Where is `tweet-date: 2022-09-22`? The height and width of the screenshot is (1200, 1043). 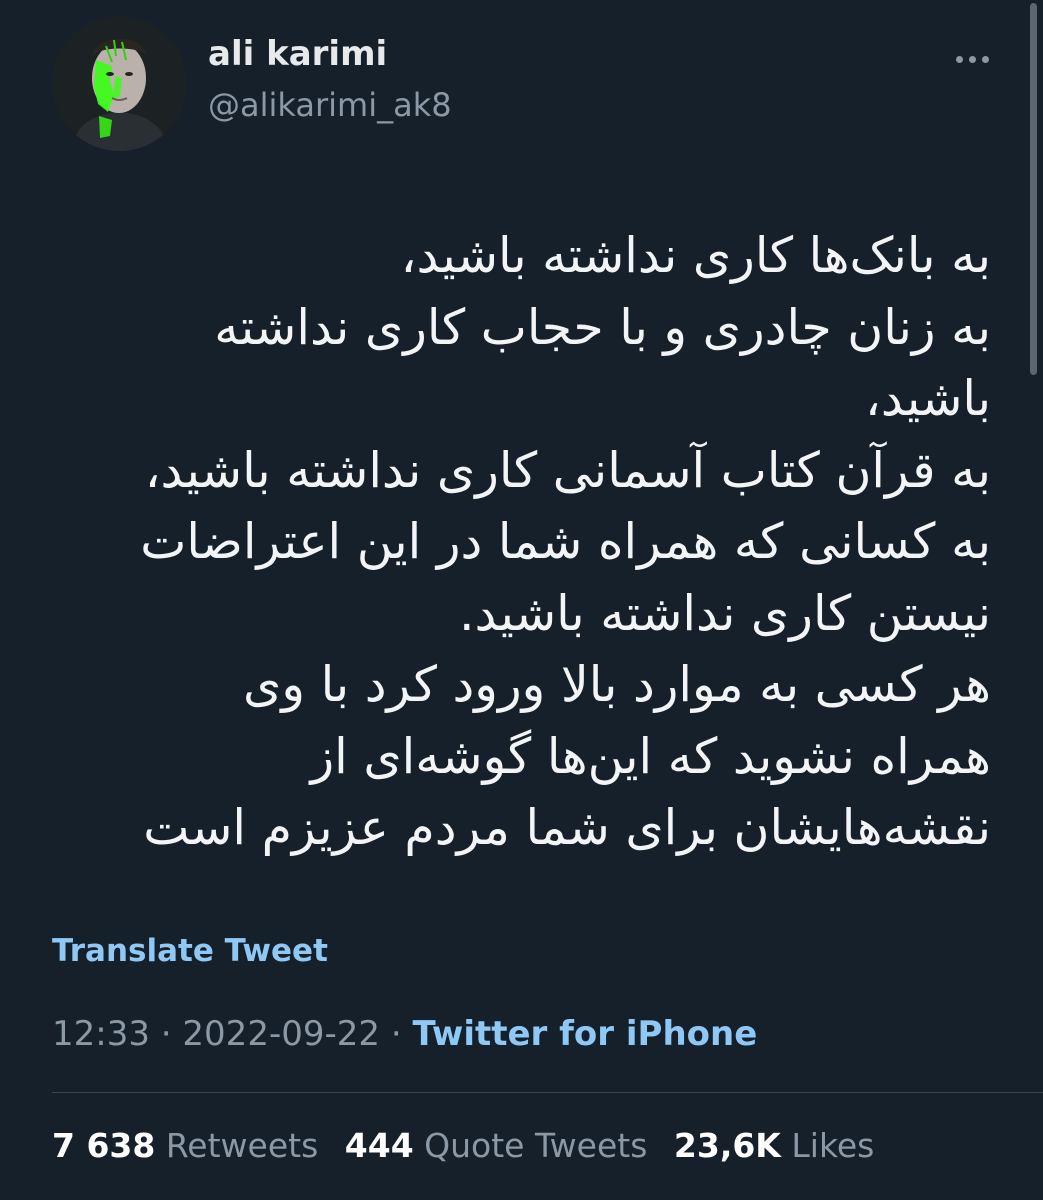 tweet-date: 2022-09-22 is located at coordinates (281, 1034).